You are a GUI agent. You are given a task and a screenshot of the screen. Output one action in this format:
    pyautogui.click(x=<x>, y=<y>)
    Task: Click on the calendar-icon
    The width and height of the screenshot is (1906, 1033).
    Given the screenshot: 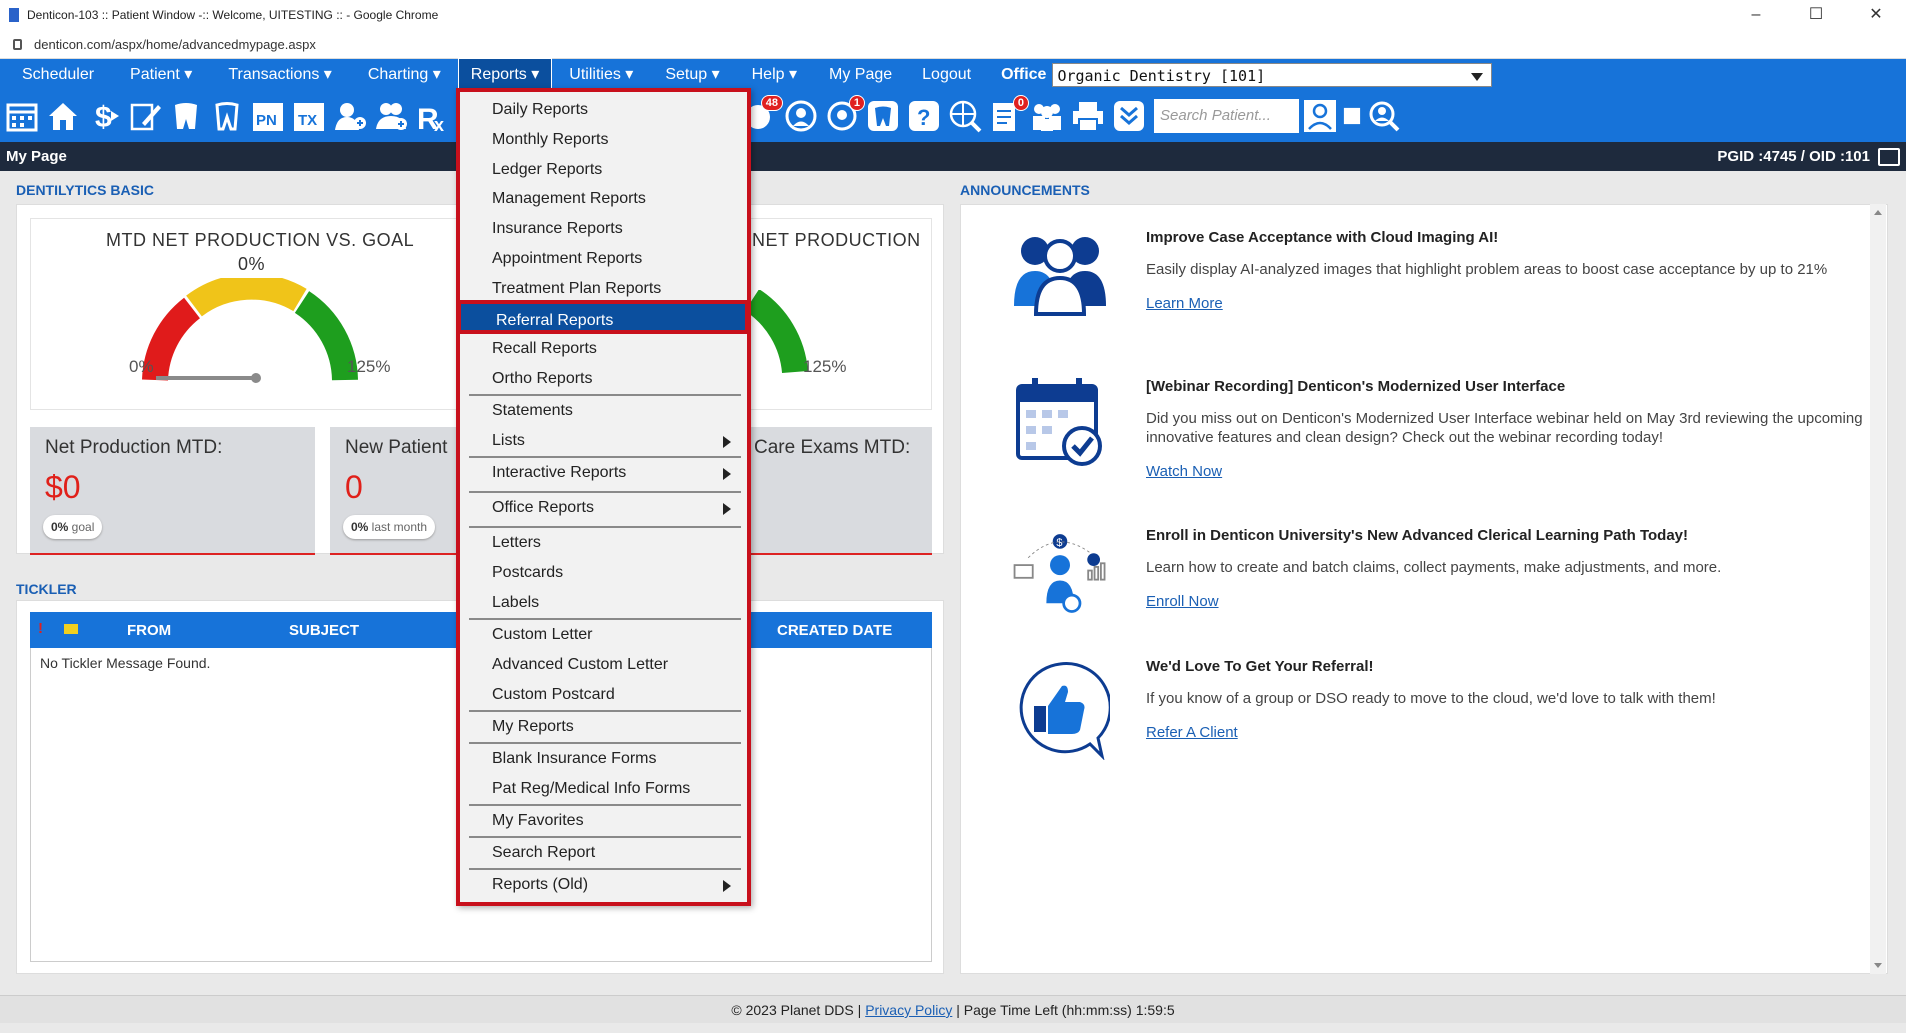 What is the action you would take?
    pyautogui.click(x=22, y=116)
    